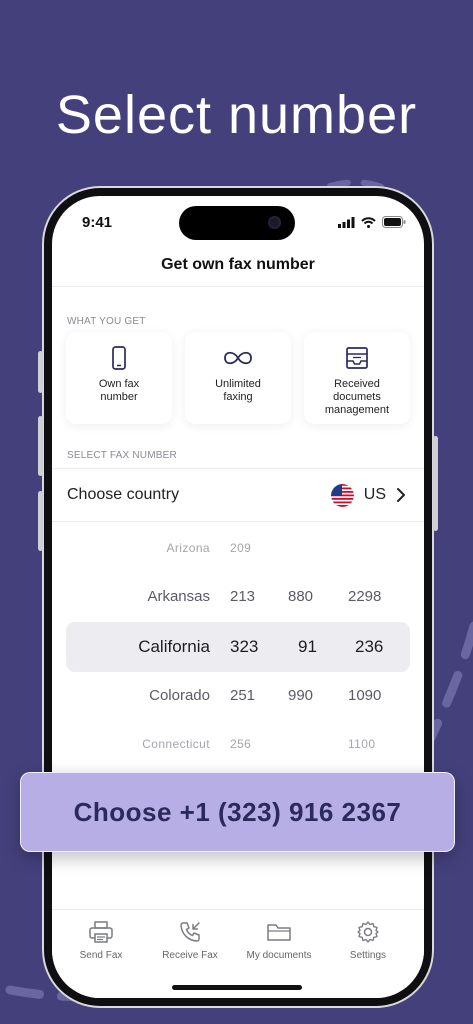 The height and width of the screenshot is (1024, 473). What do you see at coordinates (368, 932) in the screenshot?
I see `gear-icon` at bounding box center [368, 932].